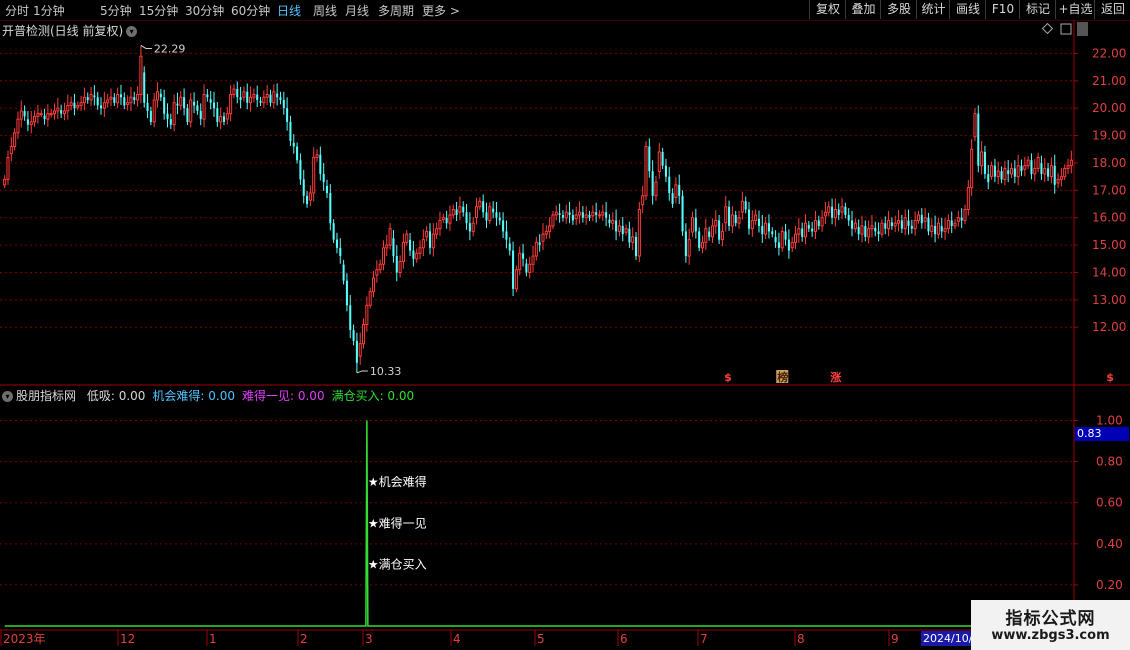 The height and width of the screenshot is (650, 1130). What do you see at coordinates (386, 371) in the screenshot?
I see `low-label: 10.33` at bounding box center [386, 371].